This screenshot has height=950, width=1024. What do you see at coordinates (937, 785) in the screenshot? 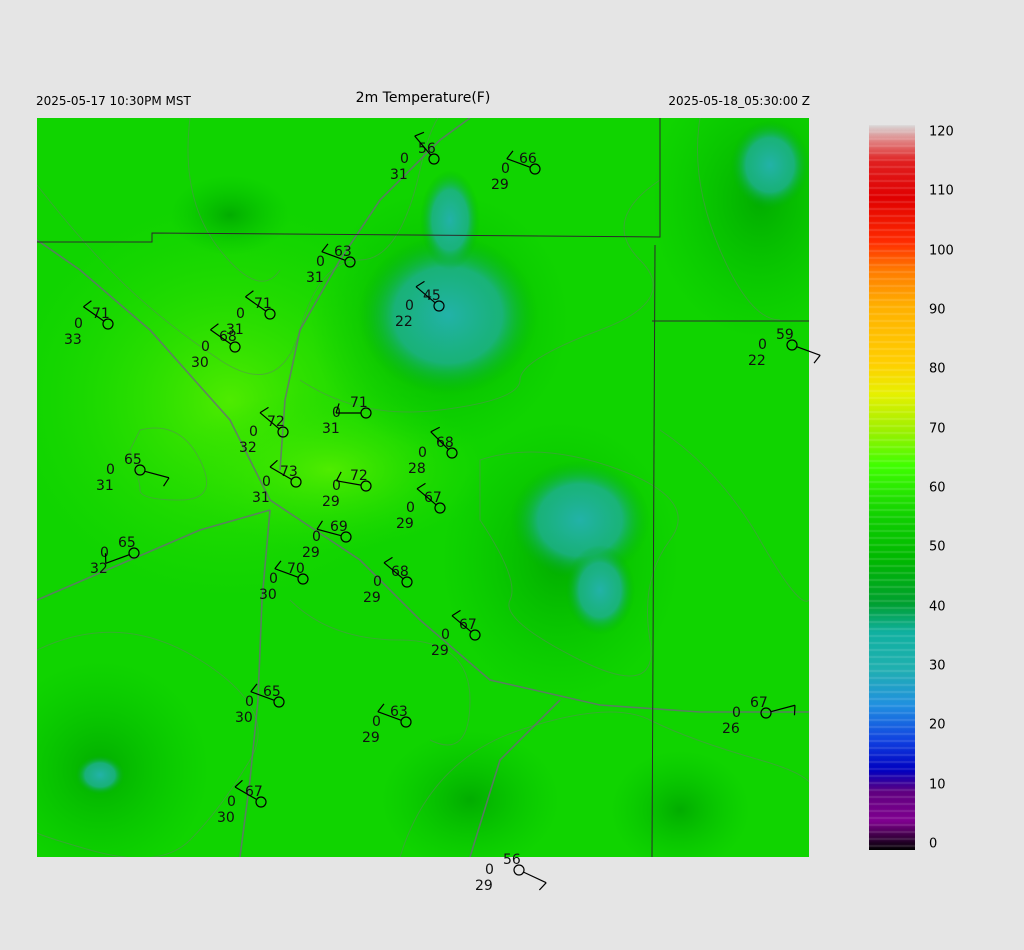
I see `colorbar-tick-label: 10` at bounding box center [937, 785].